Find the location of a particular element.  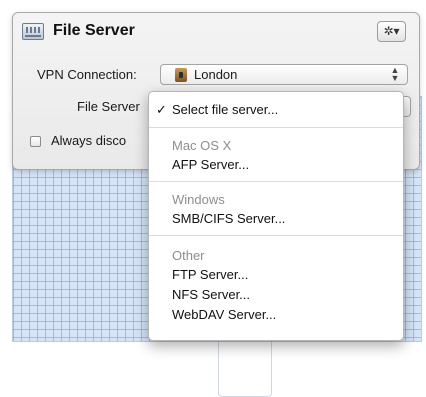

checkmark-icon: ✓ is located at coordinates (161, 109).